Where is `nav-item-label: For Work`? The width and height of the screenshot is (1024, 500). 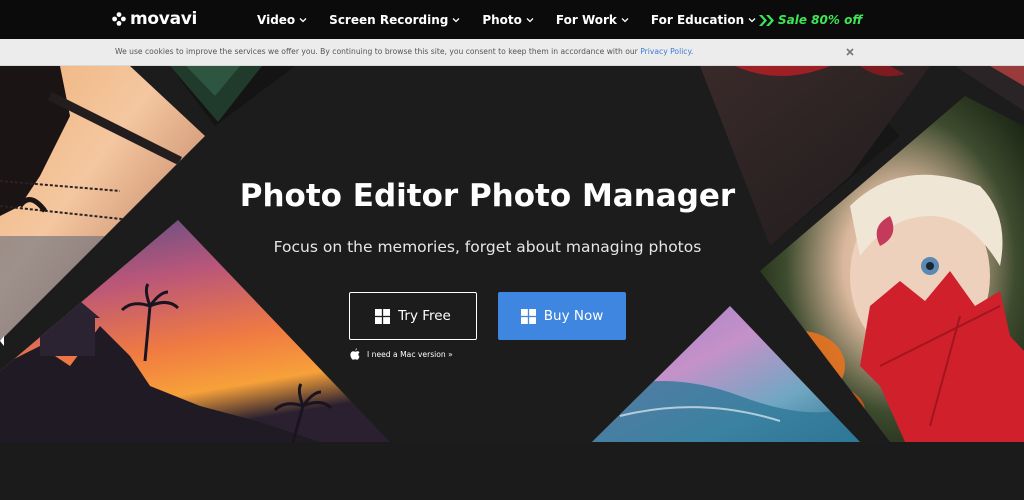 nav-item-label: For Work is located at coordinates (586, 19).